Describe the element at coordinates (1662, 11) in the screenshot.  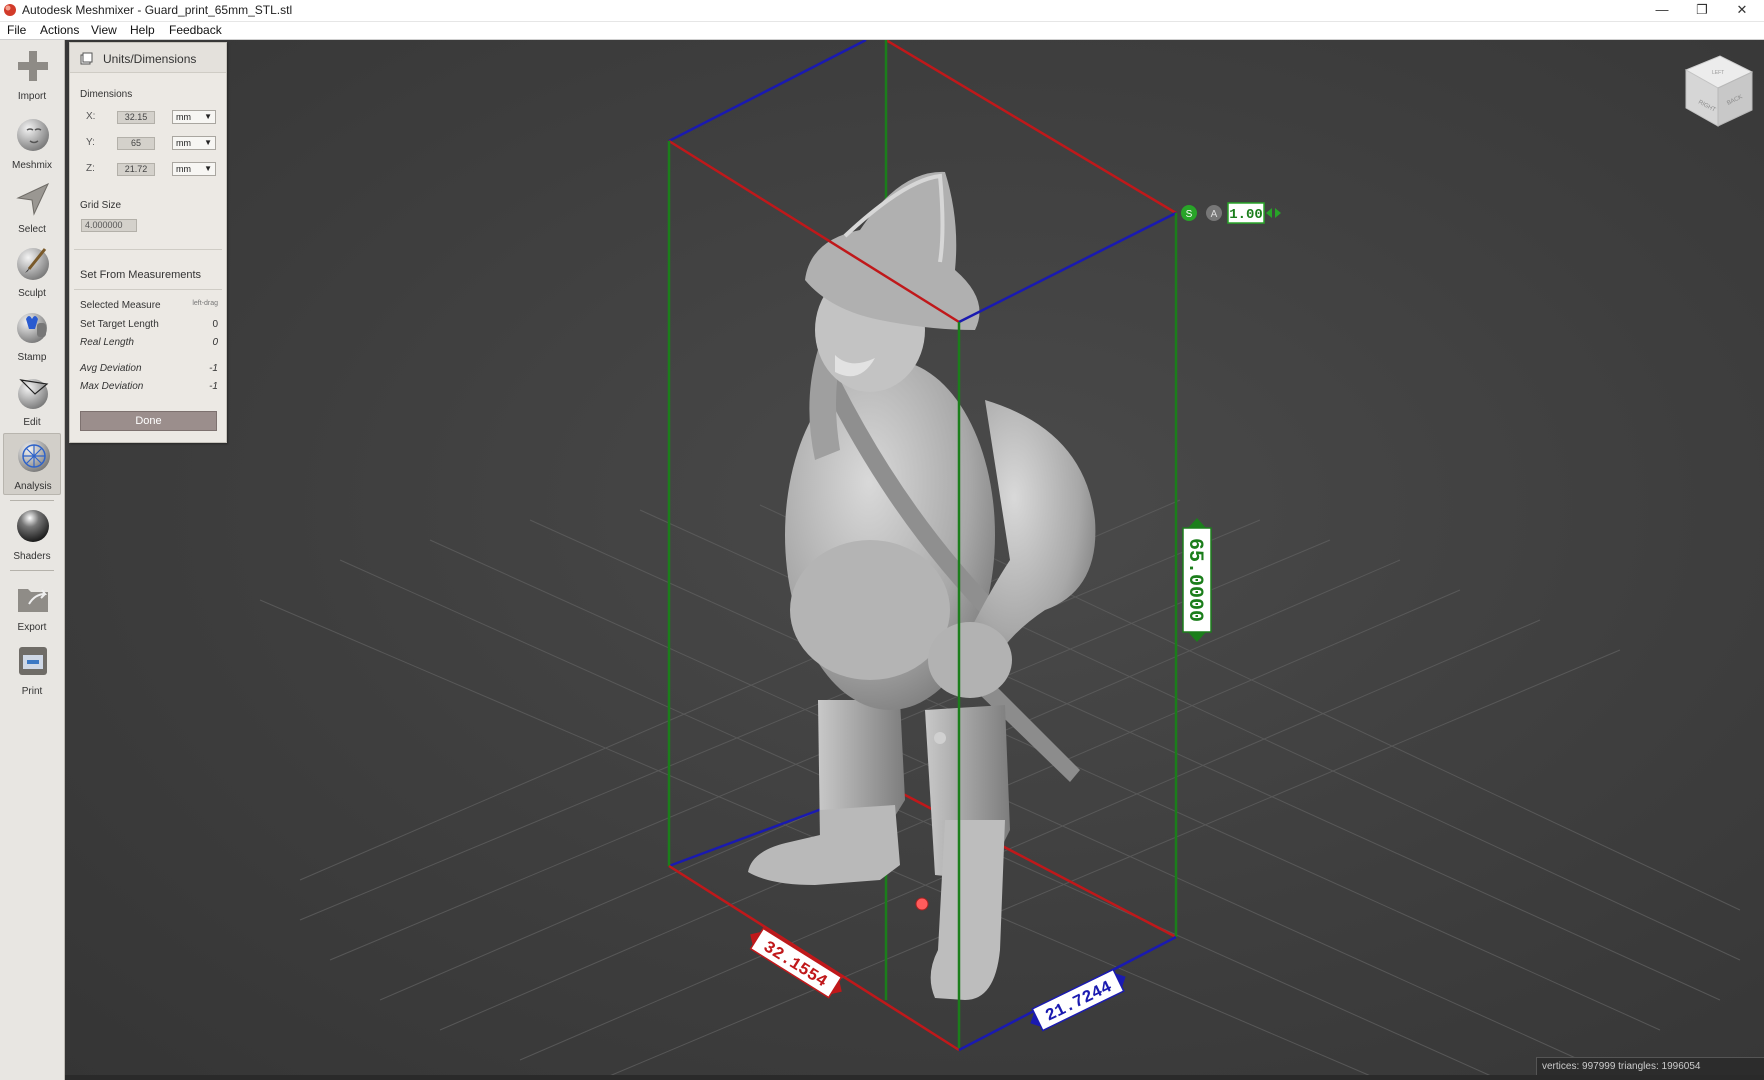
I see `minimize-button: —` at that location.